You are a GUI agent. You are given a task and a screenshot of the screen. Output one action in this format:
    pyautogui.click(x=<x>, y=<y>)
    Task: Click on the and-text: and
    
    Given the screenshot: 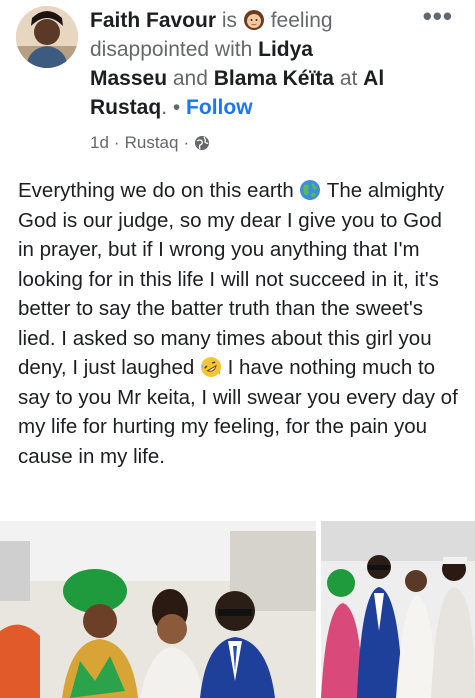 What is the action you would take?
    pyautogui.click(x=190, y=78)
    